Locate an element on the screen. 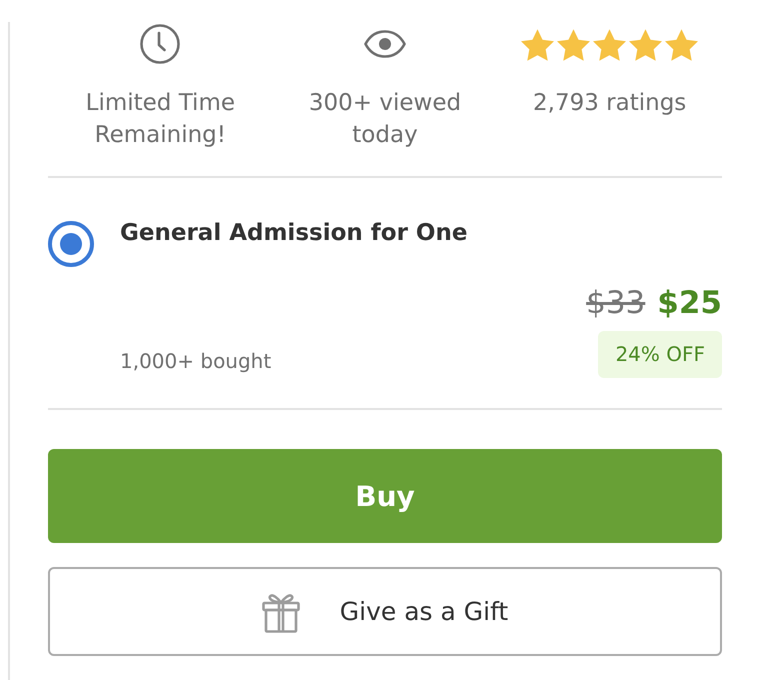  radio-button is located at coordinates (71, 244).